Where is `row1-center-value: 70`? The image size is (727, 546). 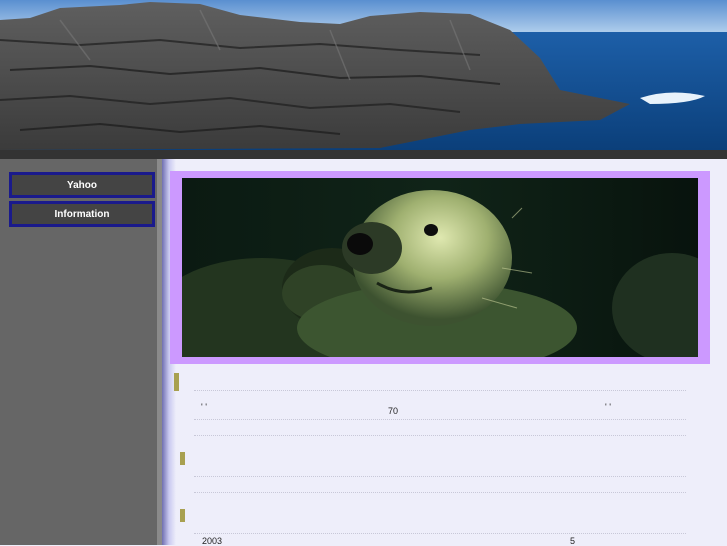 row1-center-value: 70 is located at coordinates (393, 411).